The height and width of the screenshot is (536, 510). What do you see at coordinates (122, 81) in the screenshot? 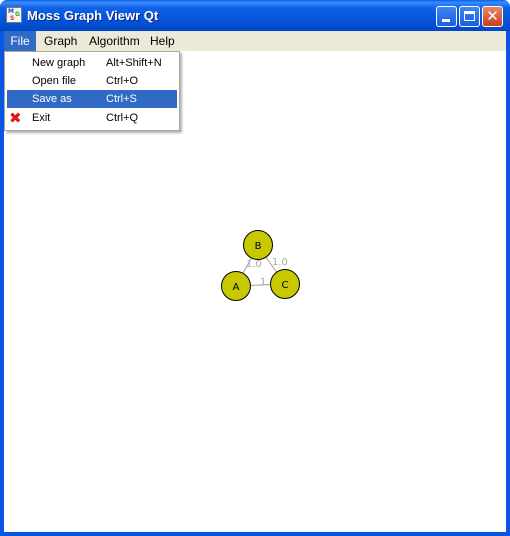
I see `menu-item-shortcut: Ctrl+O` at bounding box center [122, 81].